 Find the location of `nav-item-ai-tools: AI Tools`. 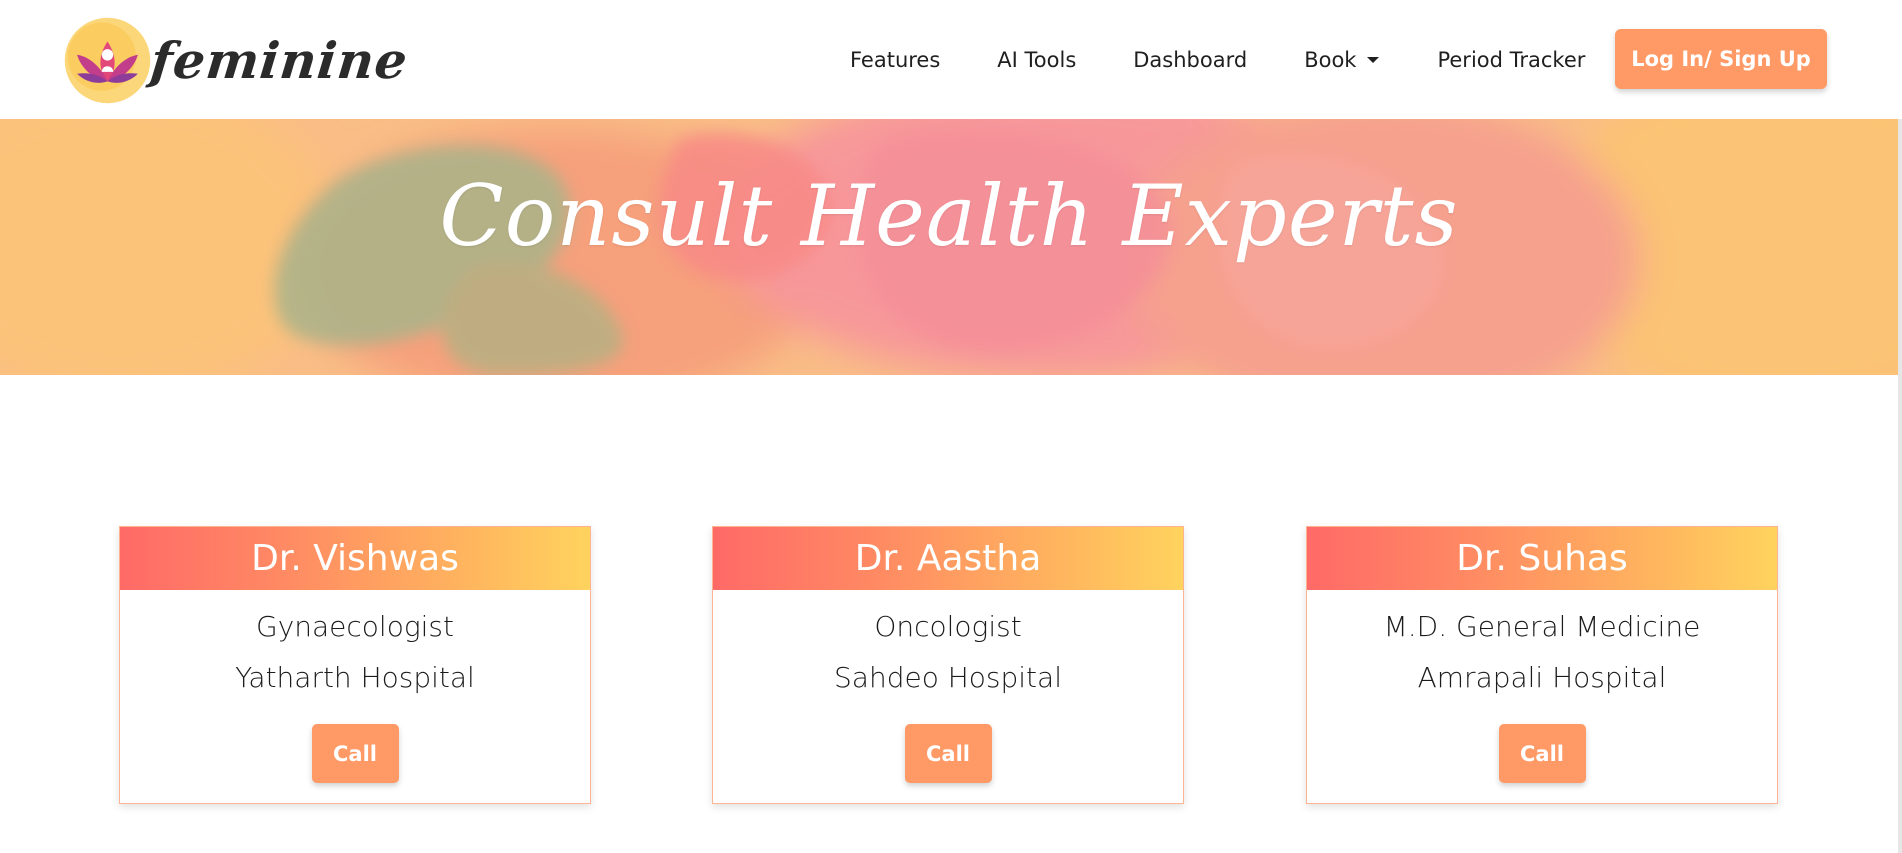

nav-item-ai-tools: AI Tools is located at coordinates (1036, 60).